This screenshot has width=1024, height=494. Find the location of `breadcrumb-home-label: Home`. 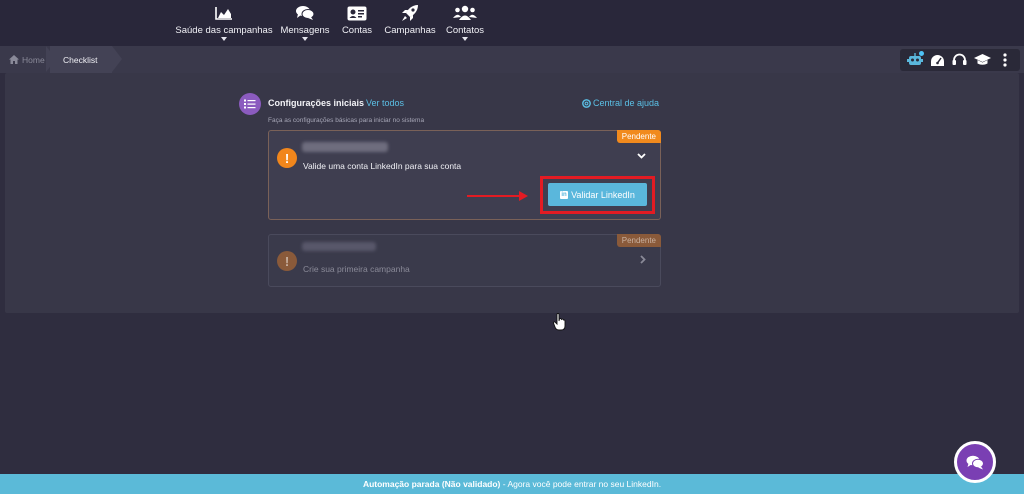

breadcrumb-home-label: Home is located at coordinates (33, 59).